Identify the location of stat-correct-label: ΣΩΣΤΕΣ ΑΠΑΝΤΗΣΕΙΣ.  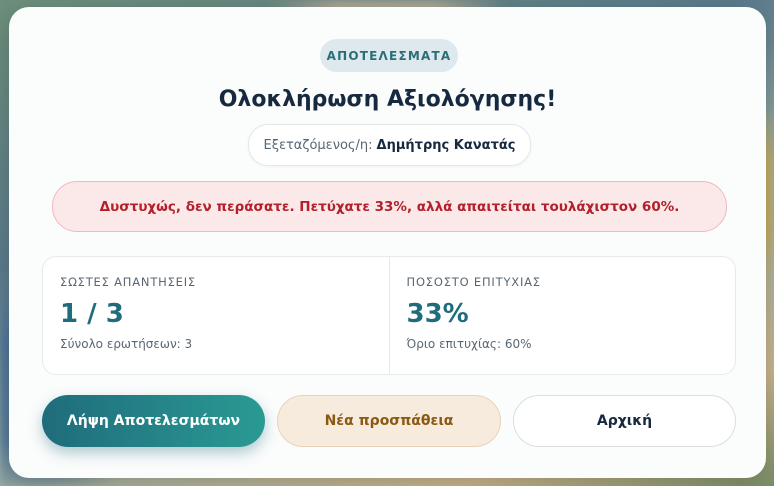
(128, 282).